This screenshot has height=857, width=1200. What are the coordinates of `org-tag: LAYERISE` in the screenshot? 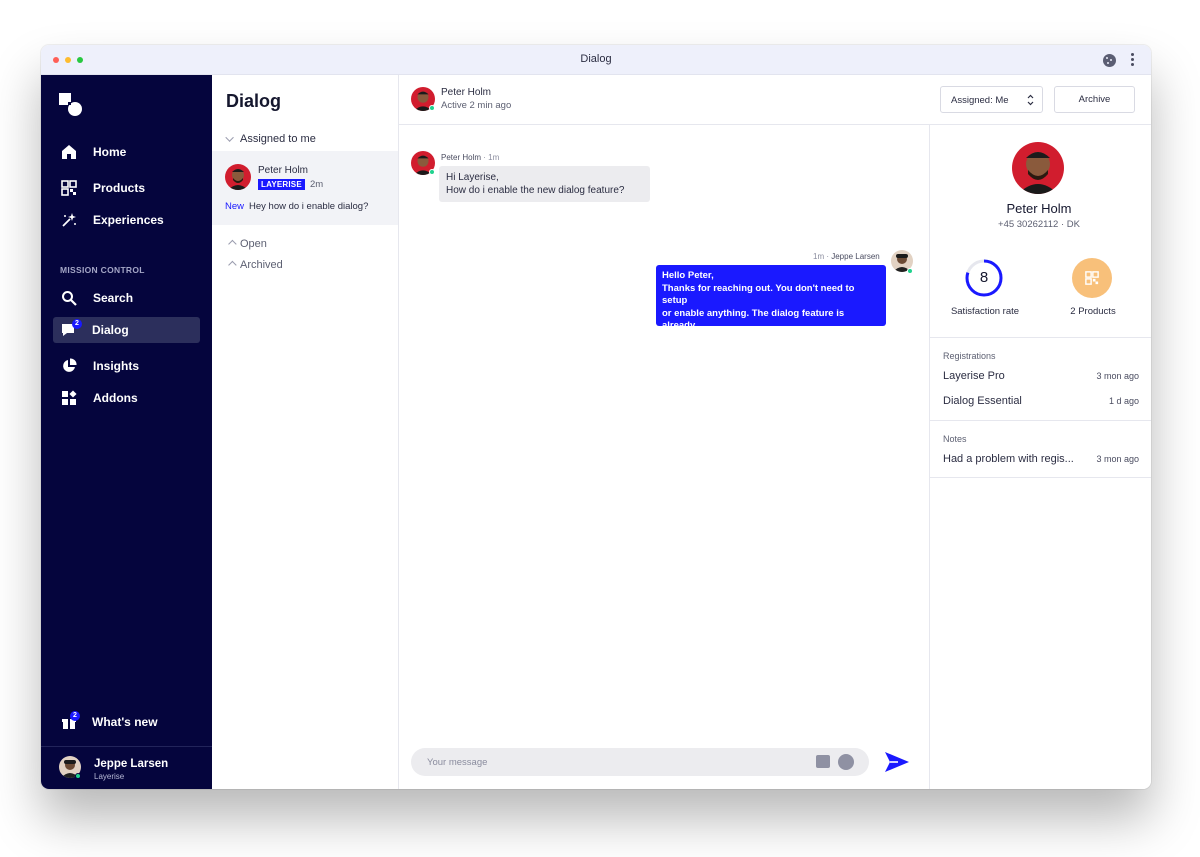 It's located at (281, 184).